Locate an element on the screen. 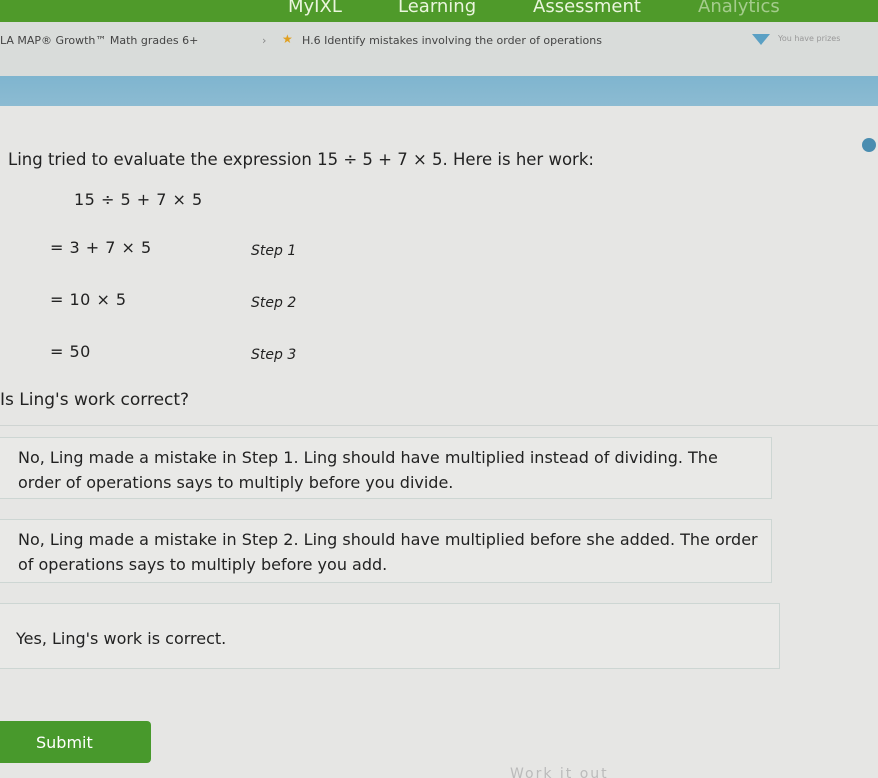  star-icon: ★ is located at coordinates (287, 39).